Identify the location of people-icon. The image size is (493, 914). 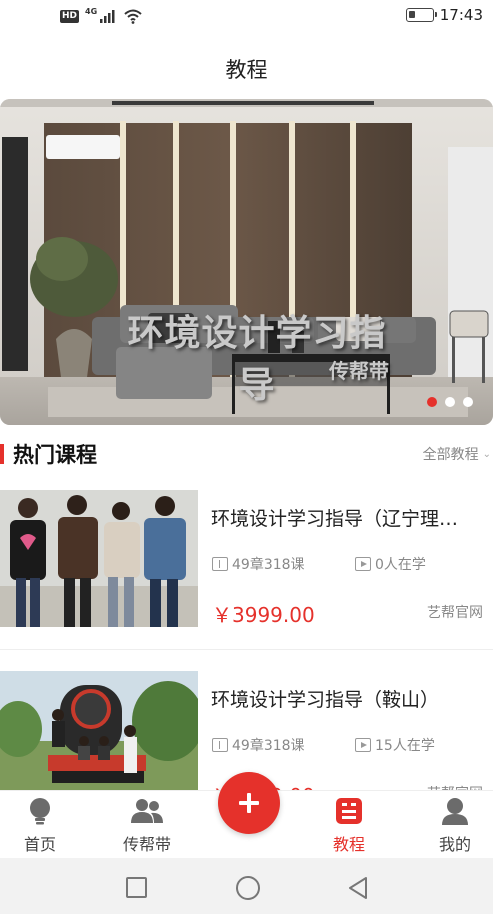
(147, 811).